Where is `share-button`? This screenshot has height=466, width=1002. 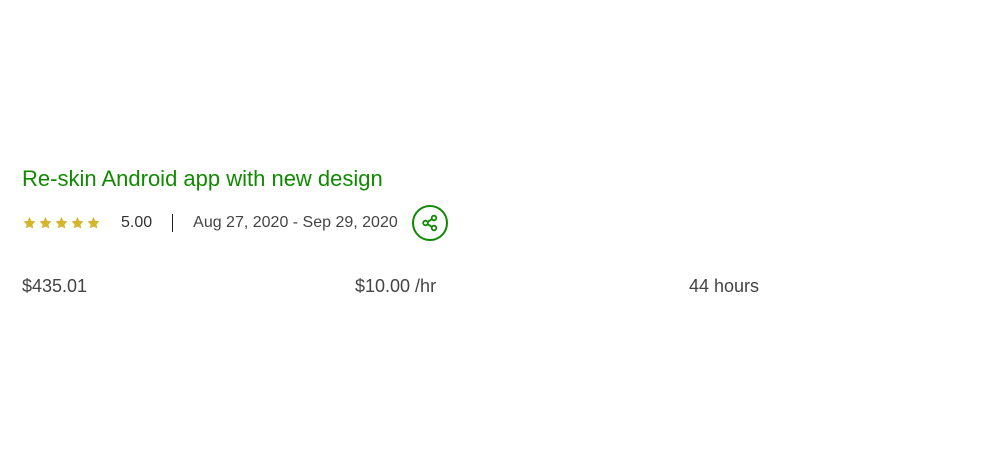 share-button is located at coordinates (429, 223).